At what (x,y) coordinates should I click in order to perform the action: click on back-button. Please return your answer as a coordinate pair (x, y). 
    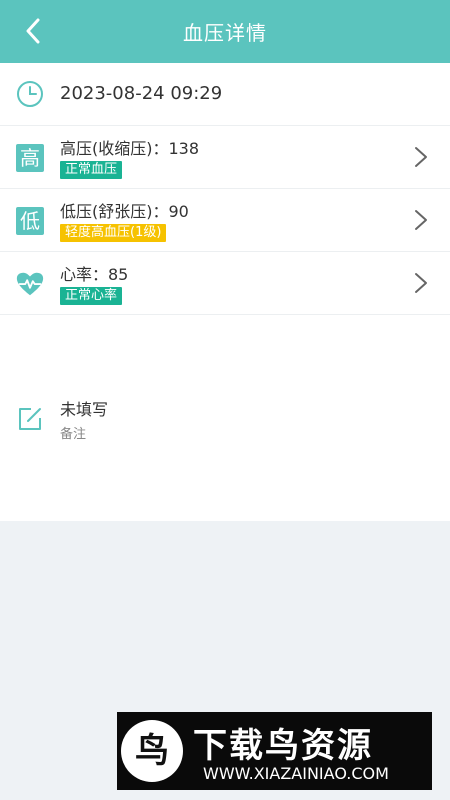
    Looking at the image, I should click on (33, 31).